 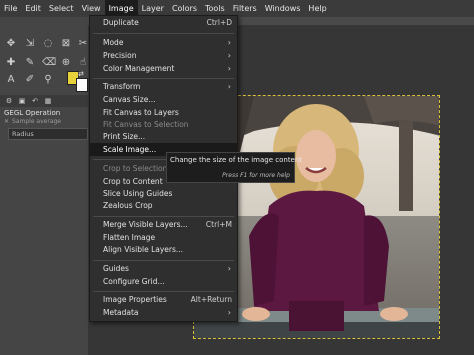 What do you see at coordinates (6, 121) in the screenshot?
I see `sample-average-checkbox: ✕` at bounding box center [6, 121].